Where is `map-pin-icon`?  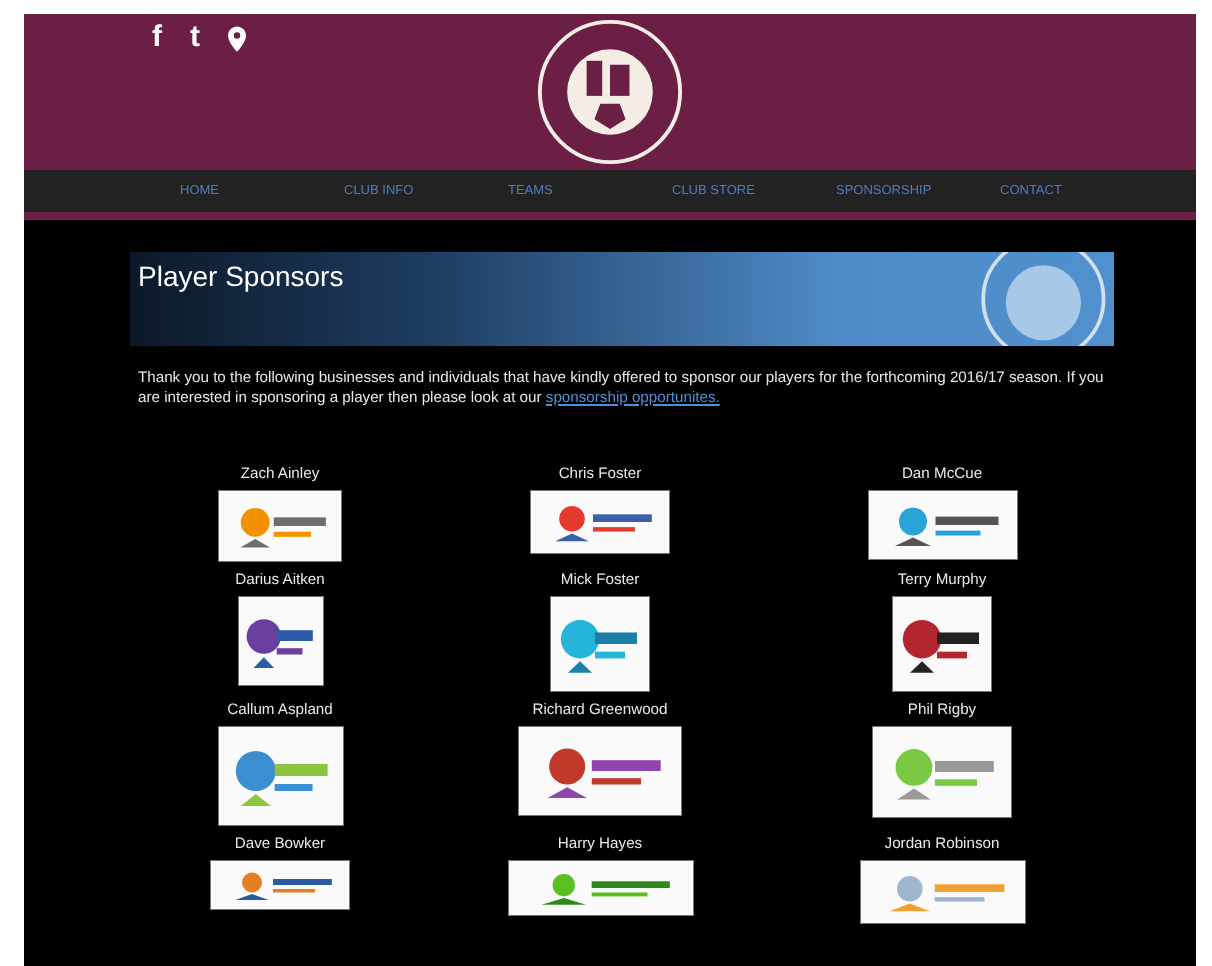 map-pin-icon is located at coordinates (237, 38).